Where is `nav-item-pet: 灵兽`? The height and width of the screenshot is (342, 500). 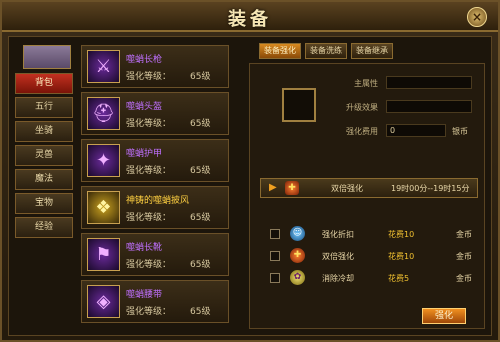
nav-item-pet: 灵兽 is located at coordinates (44, 155).